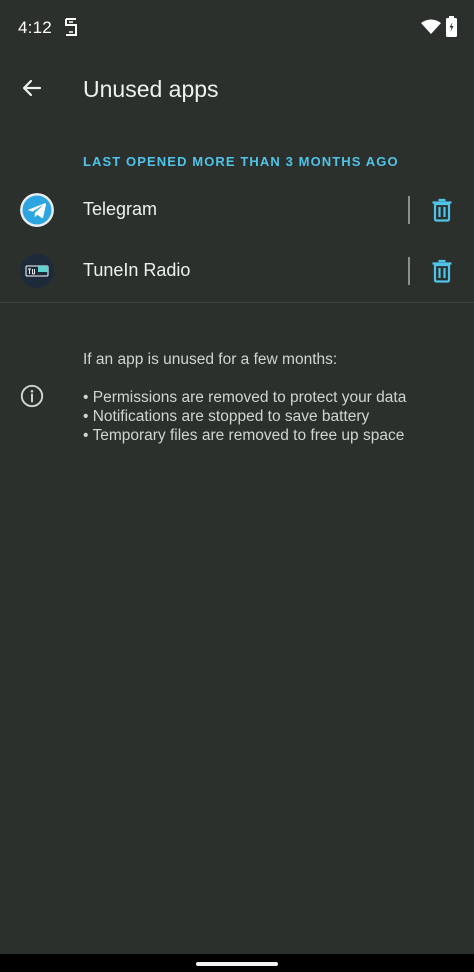 The width and height of the screenshot is (474, 972). Describe the element at coordinates (237, 302) in the screenshot. I see `list-separator` at that location.